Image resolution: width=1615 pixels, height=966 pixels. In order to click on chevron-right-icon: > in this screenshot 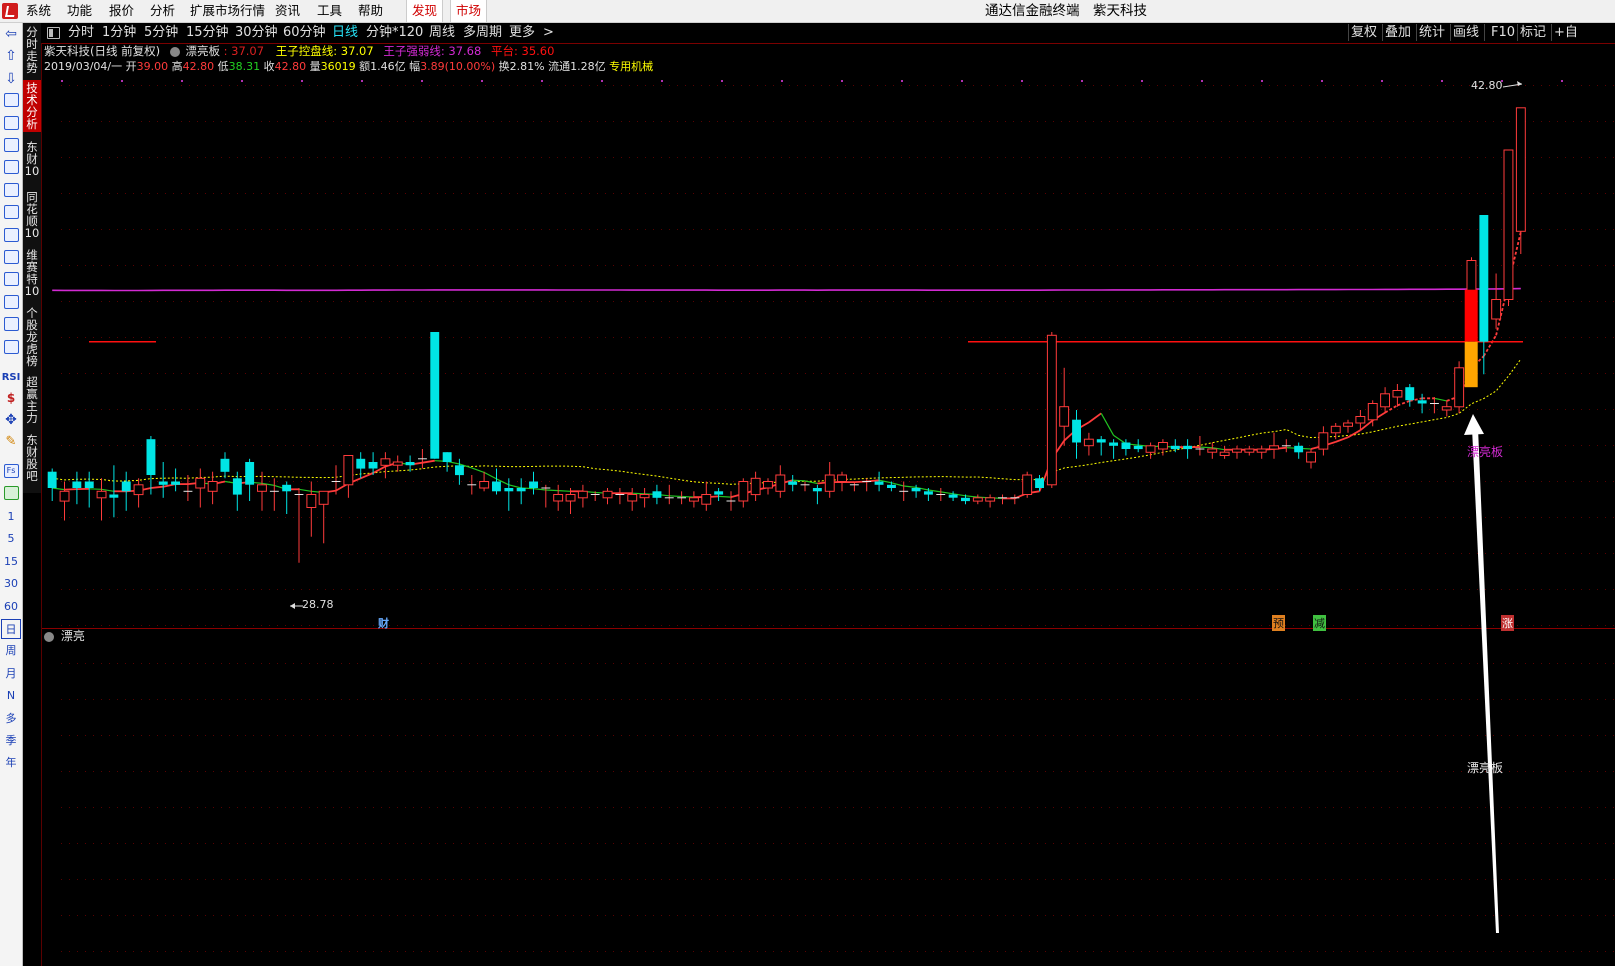, I will do `click(548, 33)`.